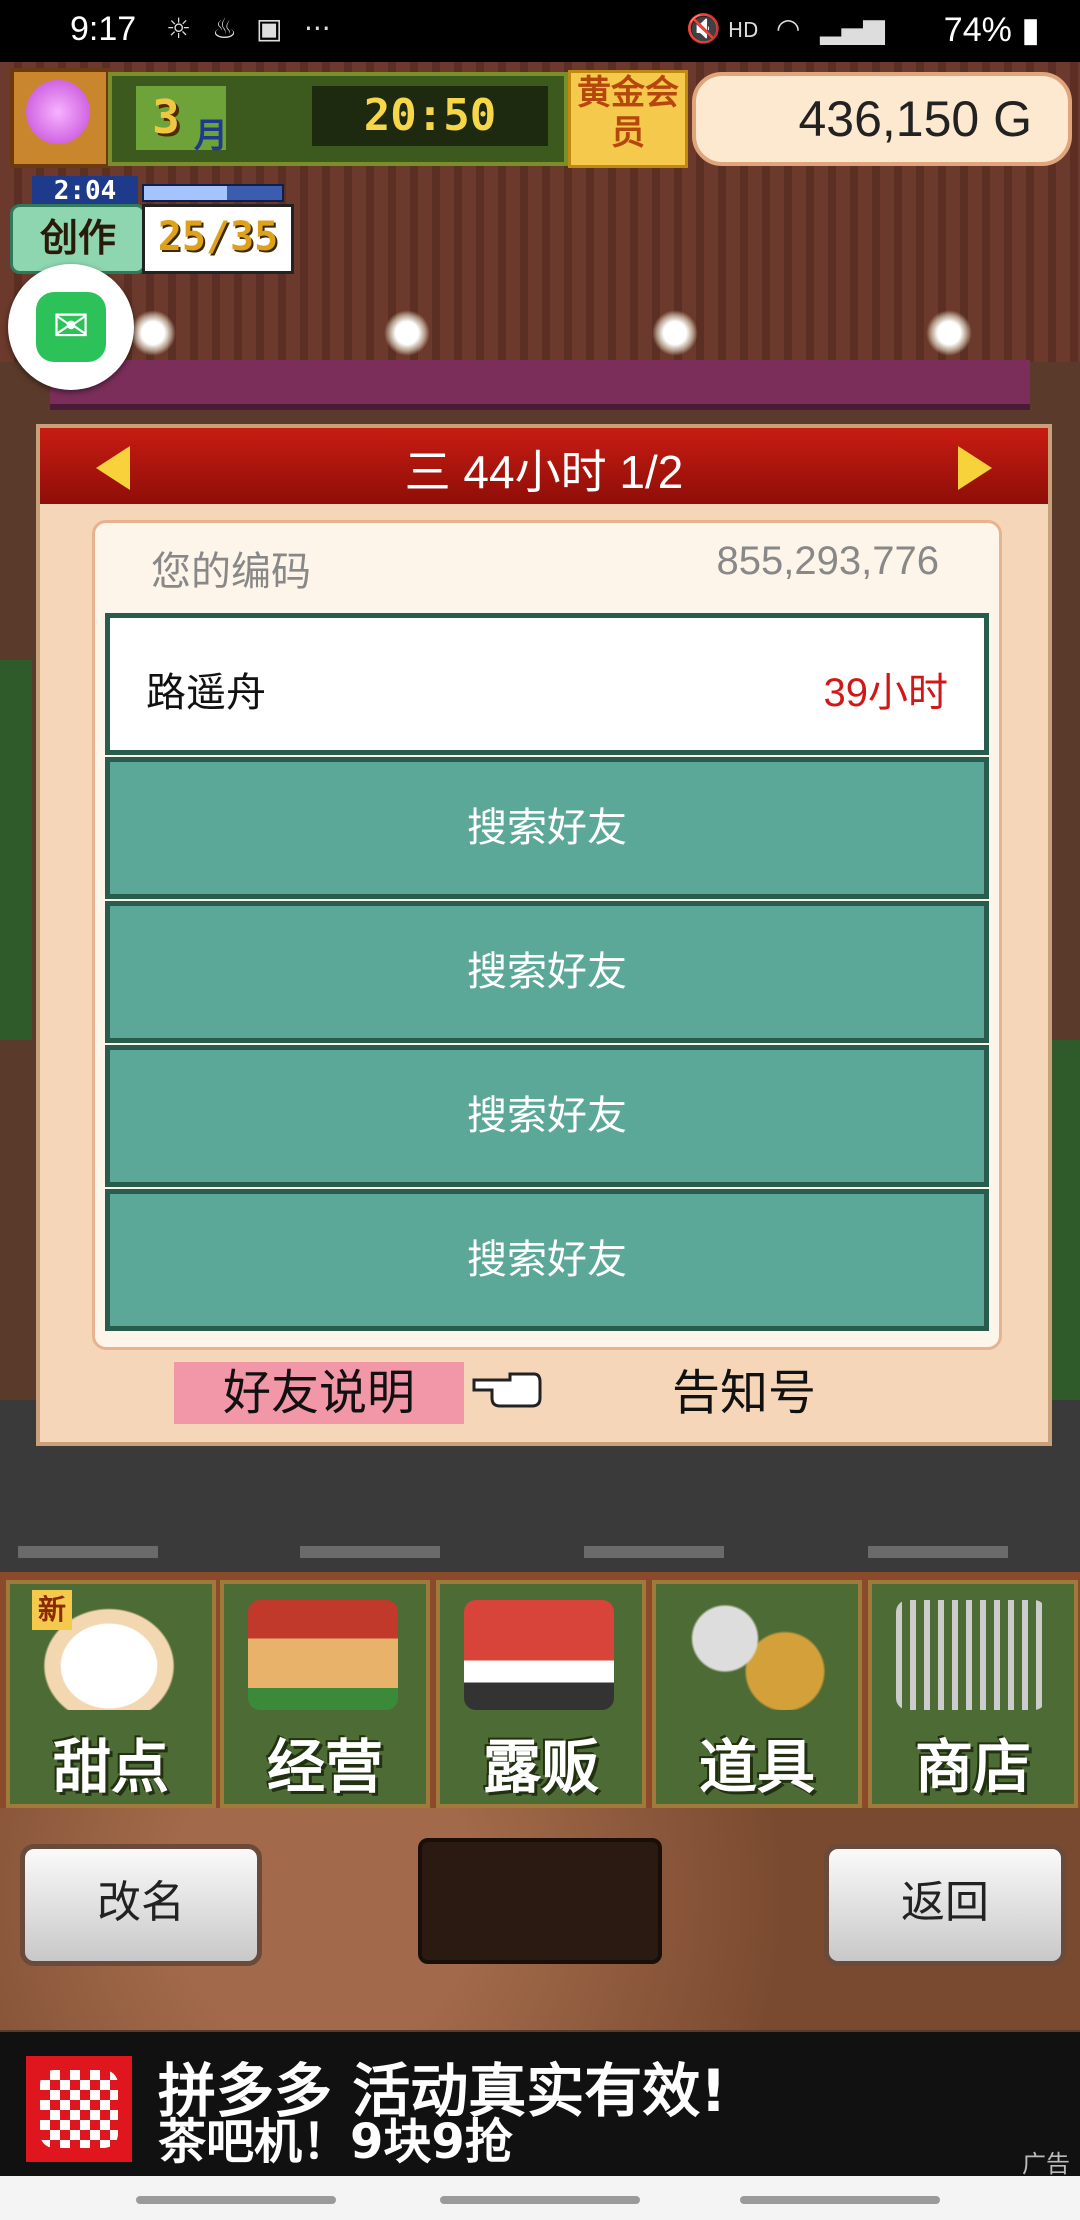  What do you see at coordinates (52, 1610) in the screenshot?
I see `new-badge: 新` at bounding box center [52, 1610].